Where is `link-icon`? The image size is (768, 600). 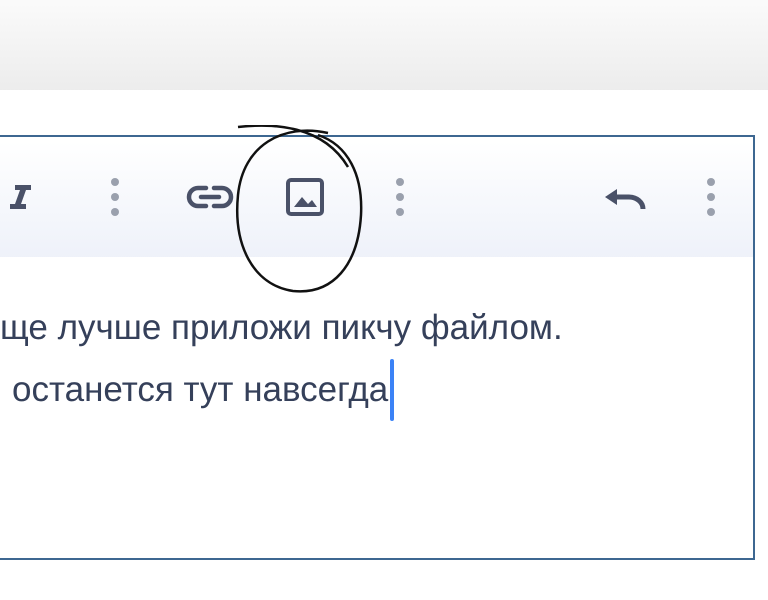 link-icon is located at coordinates (210, 197).